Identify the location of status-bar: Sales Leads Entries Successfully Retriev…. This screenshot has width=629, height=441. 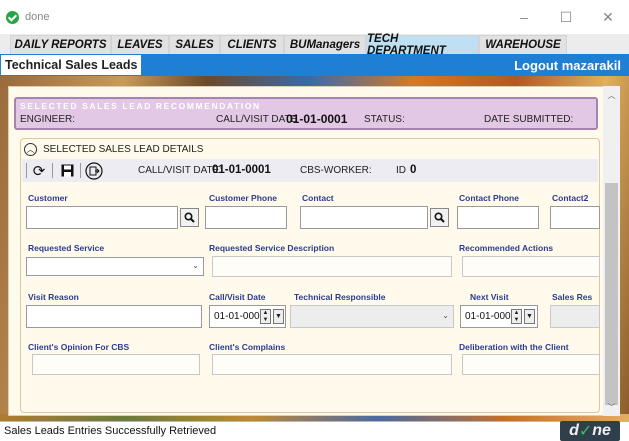
(314, 431).